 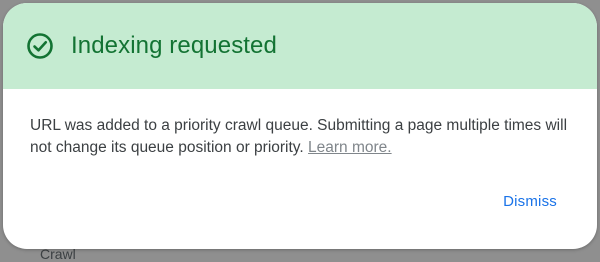 I want to click on dialog-title: Indexing requested, so click(x=174, y=45).